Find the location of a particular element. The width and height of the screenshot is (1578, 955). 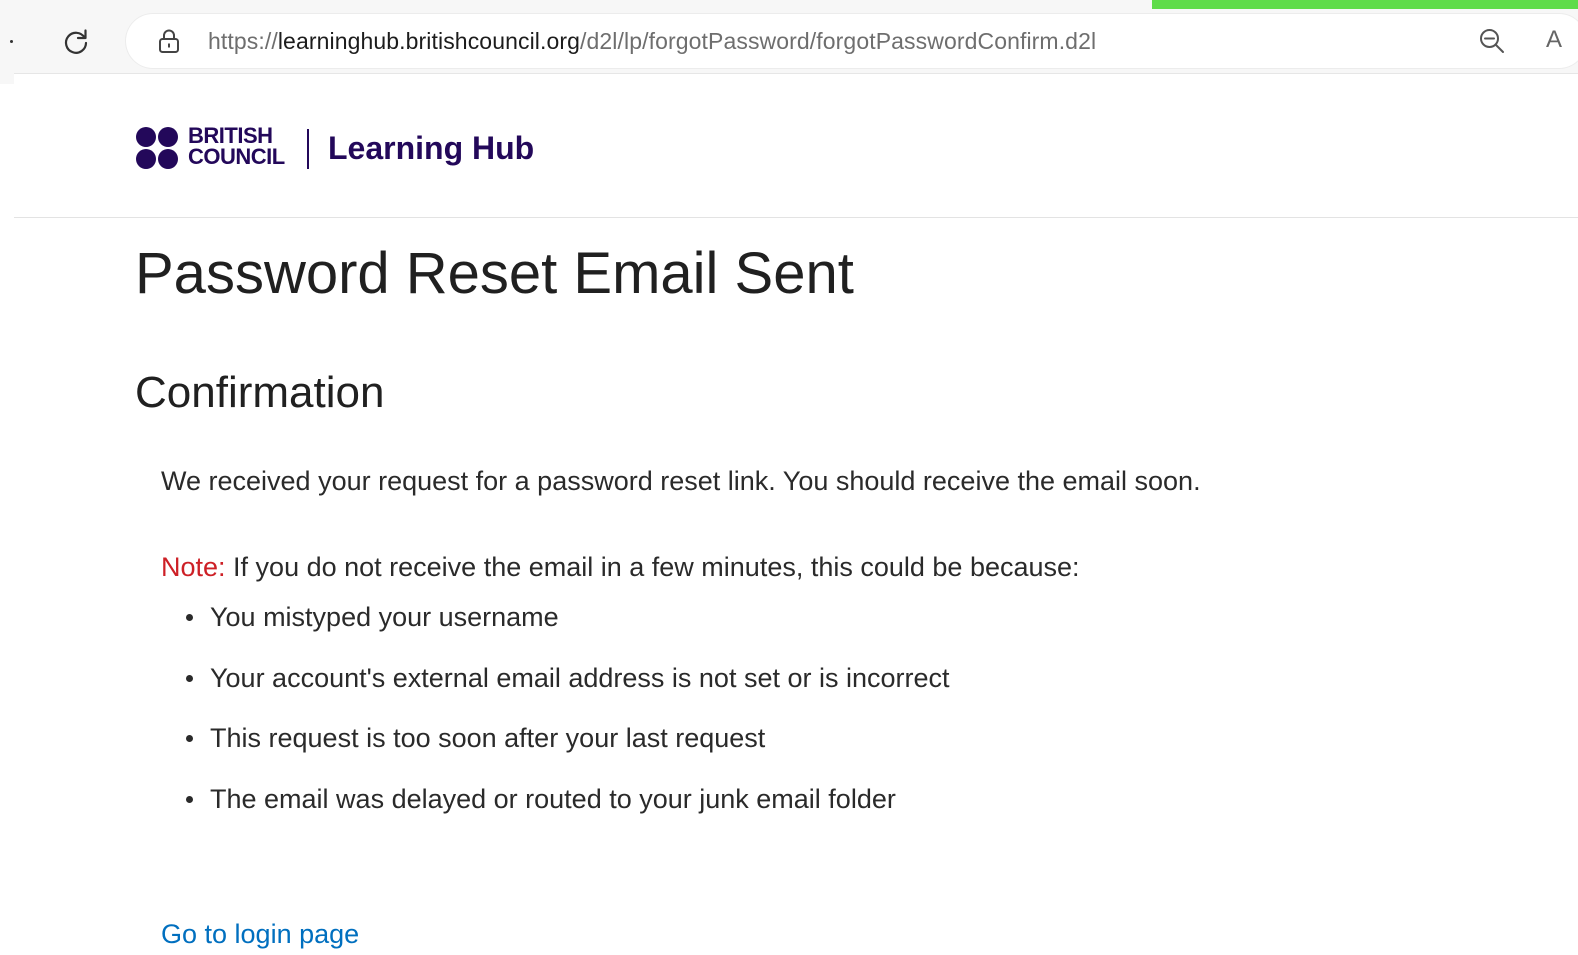

section-heading: Confirmation is located at coordinates (260, 392).